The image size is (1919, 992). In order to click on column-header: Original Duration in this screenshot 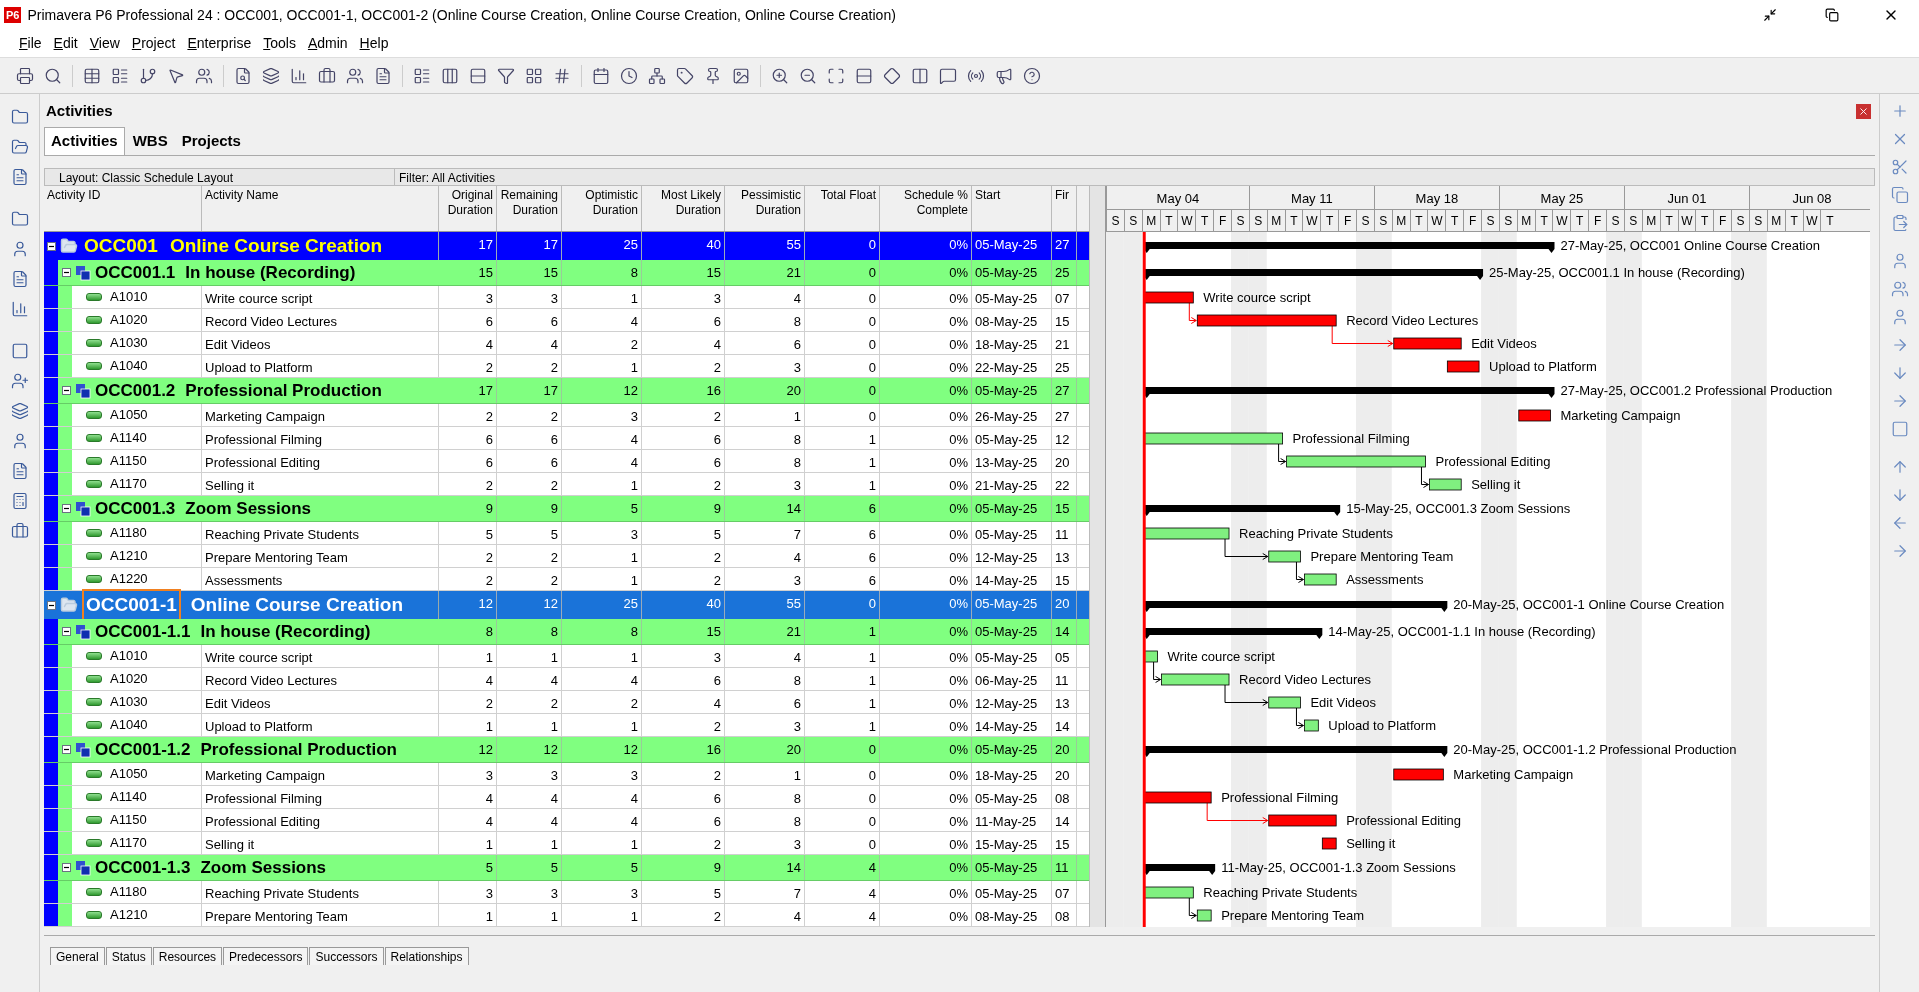, I will do `click(468, 208)`.